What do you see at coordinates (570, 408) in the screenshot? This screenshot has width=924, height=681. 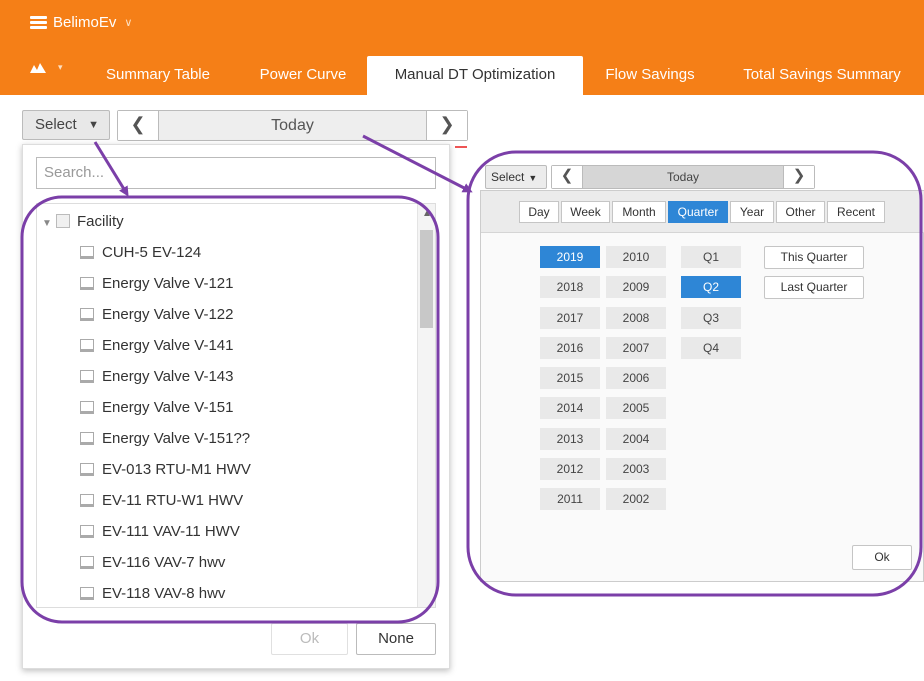 I see `year-cell: 2014` at bounding box center [570, 408].